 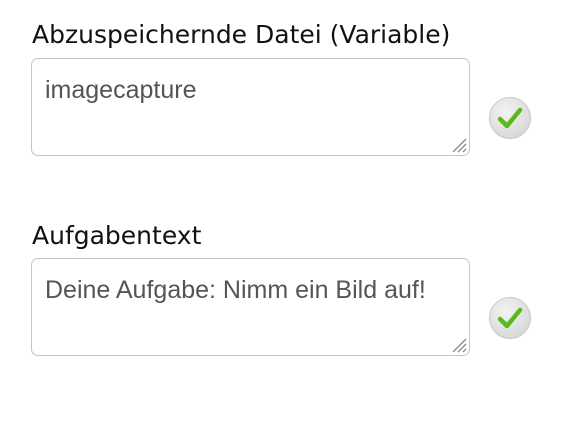 What do you see at coordinates (121, 90) in the screenshot?
I see `variable-file-value: imagecapture` at bounding box center [121, 90].